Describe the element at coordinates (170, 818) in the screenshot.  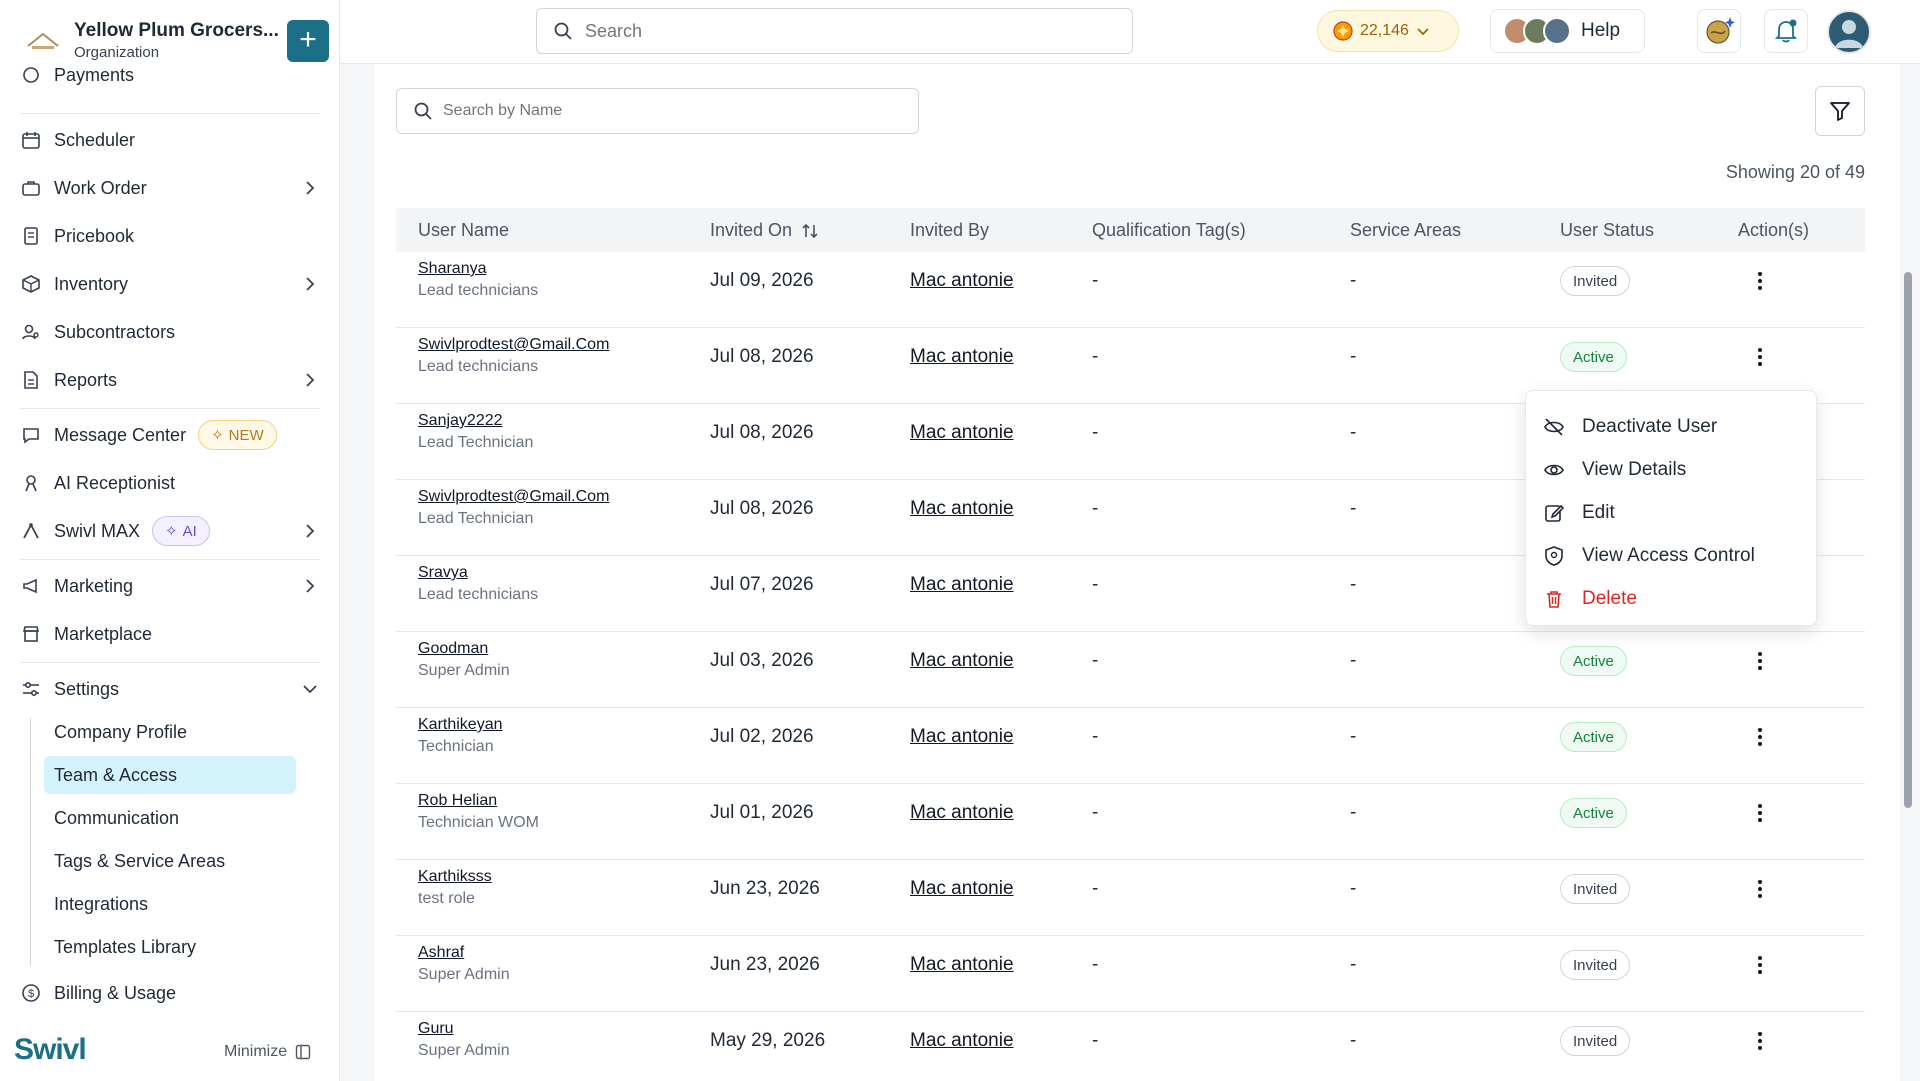
I see `subnav-communication: Communication` at that location.